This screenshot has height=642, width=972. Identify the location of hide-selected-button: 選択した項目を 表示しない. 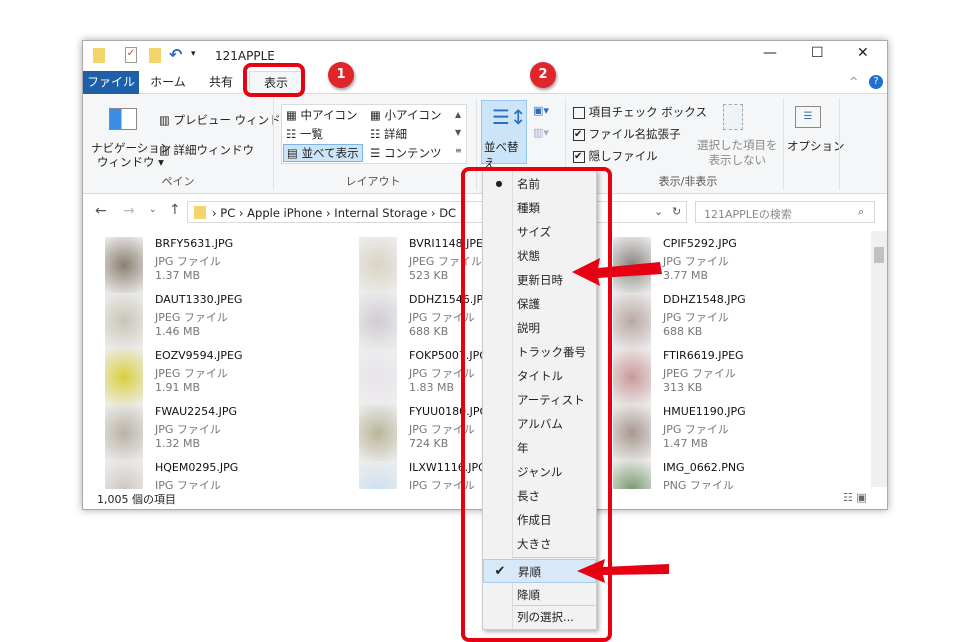
(737, 153).